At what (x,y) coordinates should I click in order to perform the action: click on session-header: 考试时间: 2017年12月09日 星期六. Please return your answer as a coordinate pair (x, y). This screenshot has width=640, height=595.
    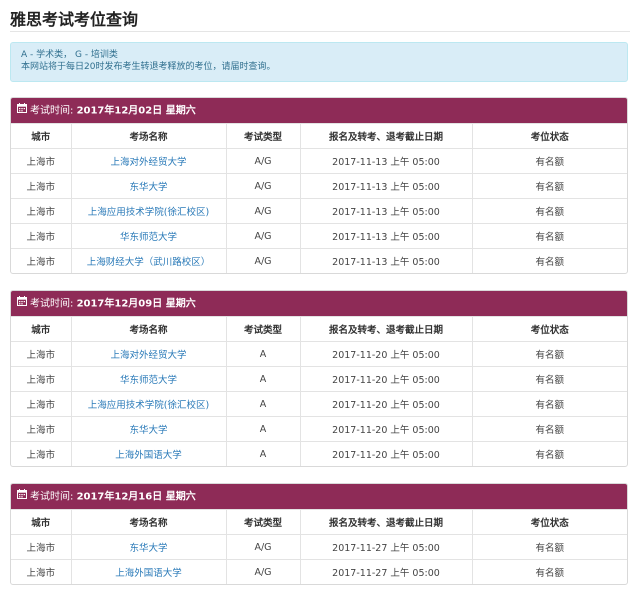
    Looking at the image, I should click on (319, 303).